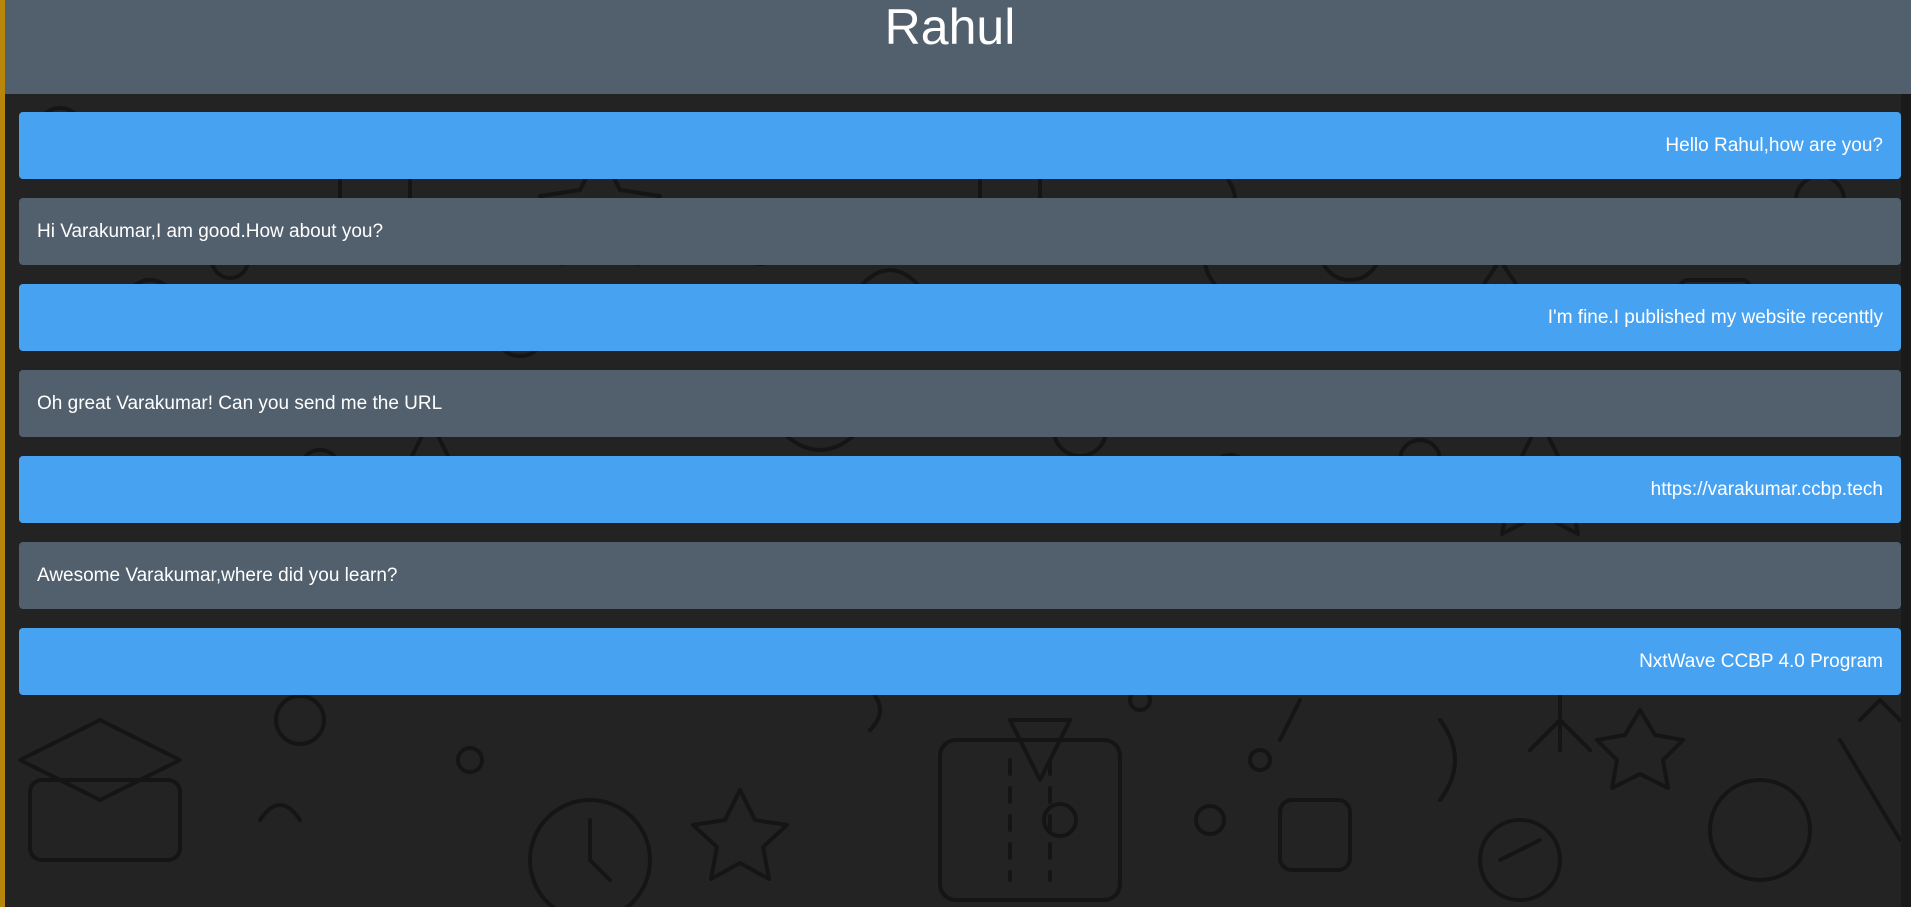  I want to click on message-text: https://varakumar.ccbp.tech, so click(1766, 489).